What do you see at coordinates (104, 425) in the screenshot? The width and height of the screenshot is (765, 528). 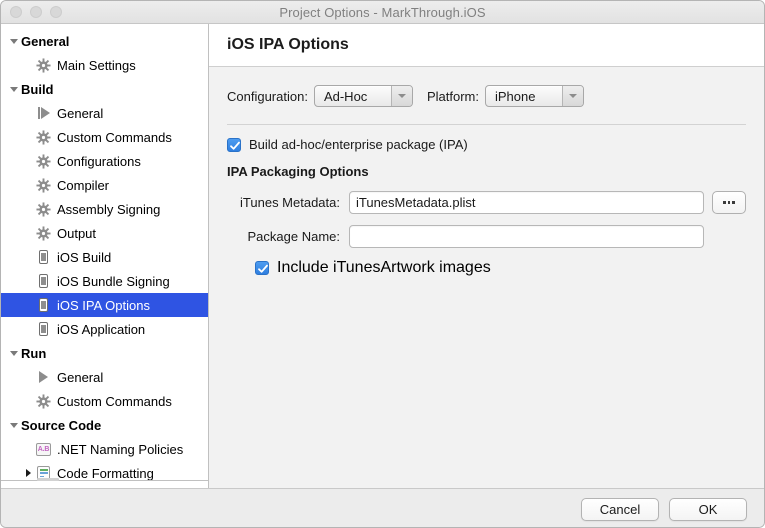 I see `sidebar-item-source-code: Source Code` at bounding box center [104, 425].